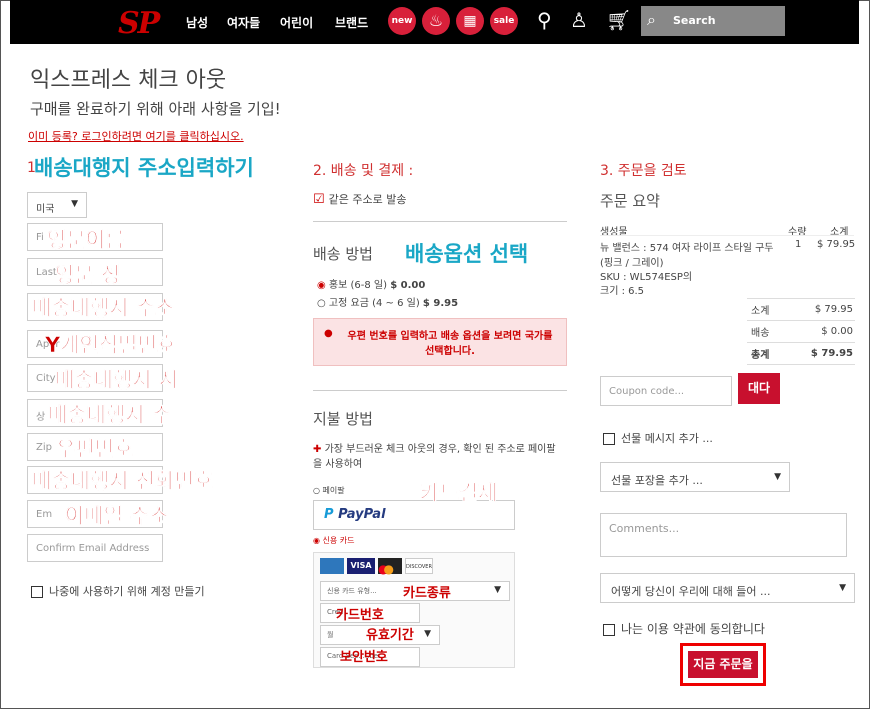 This screenshot has width=870, height=709. I want to click on same-address-label: 같은 주소로 발송, so click(367, 199).